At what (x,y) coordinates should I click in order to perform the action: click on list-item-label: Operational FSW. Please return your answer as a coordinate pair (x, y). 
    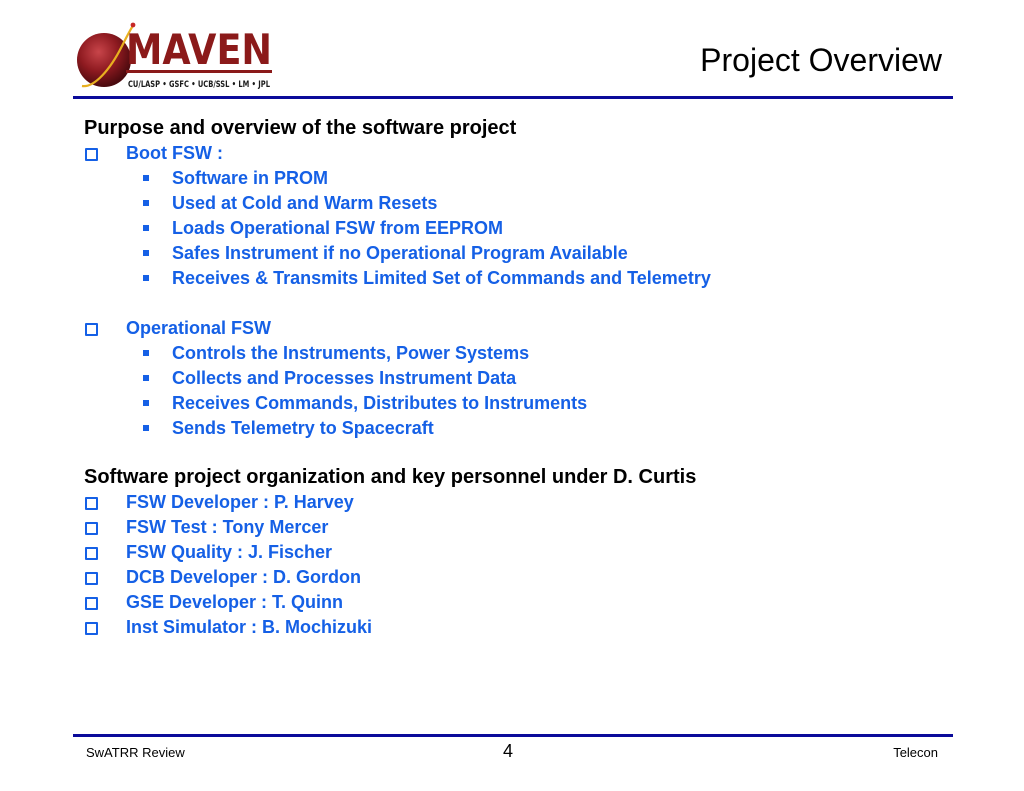
    Looking at the image, I should click on (199, 328).